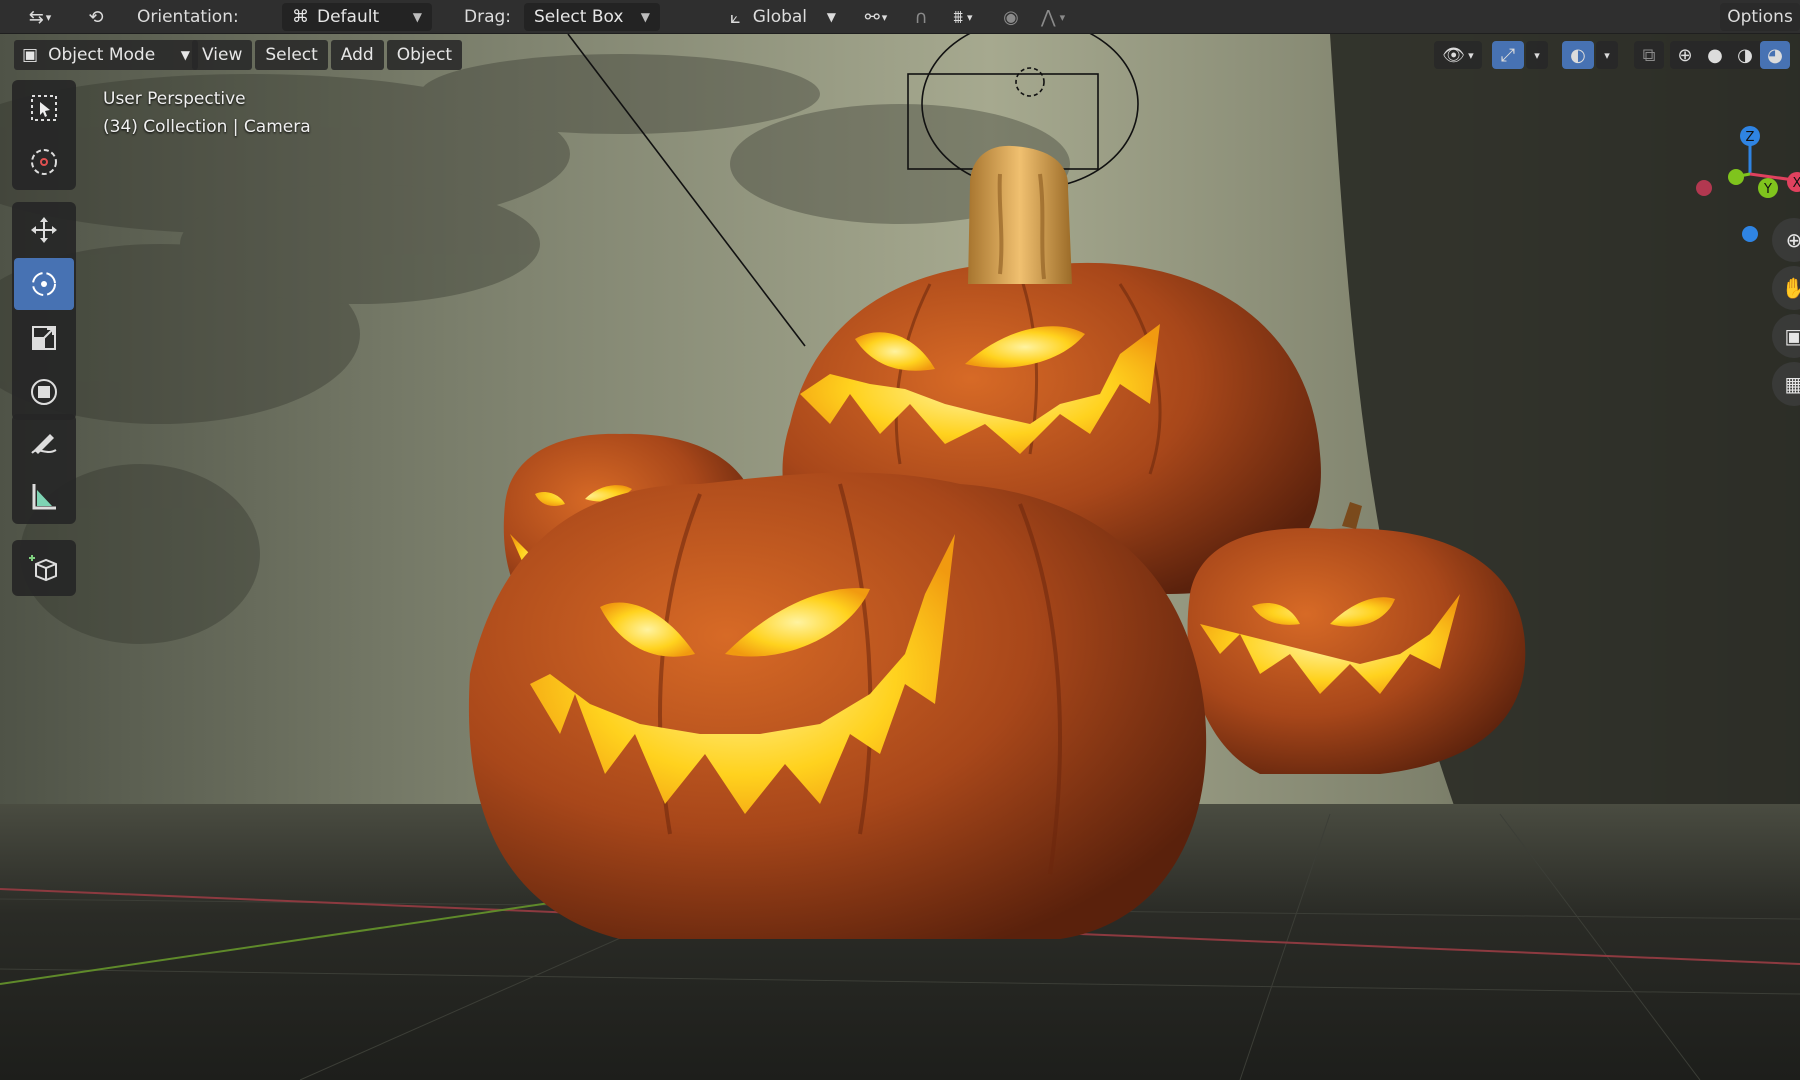 The height and width of the screenshot is (1080, 1800). I want to click on add-cube-icon, so click(43, 568).